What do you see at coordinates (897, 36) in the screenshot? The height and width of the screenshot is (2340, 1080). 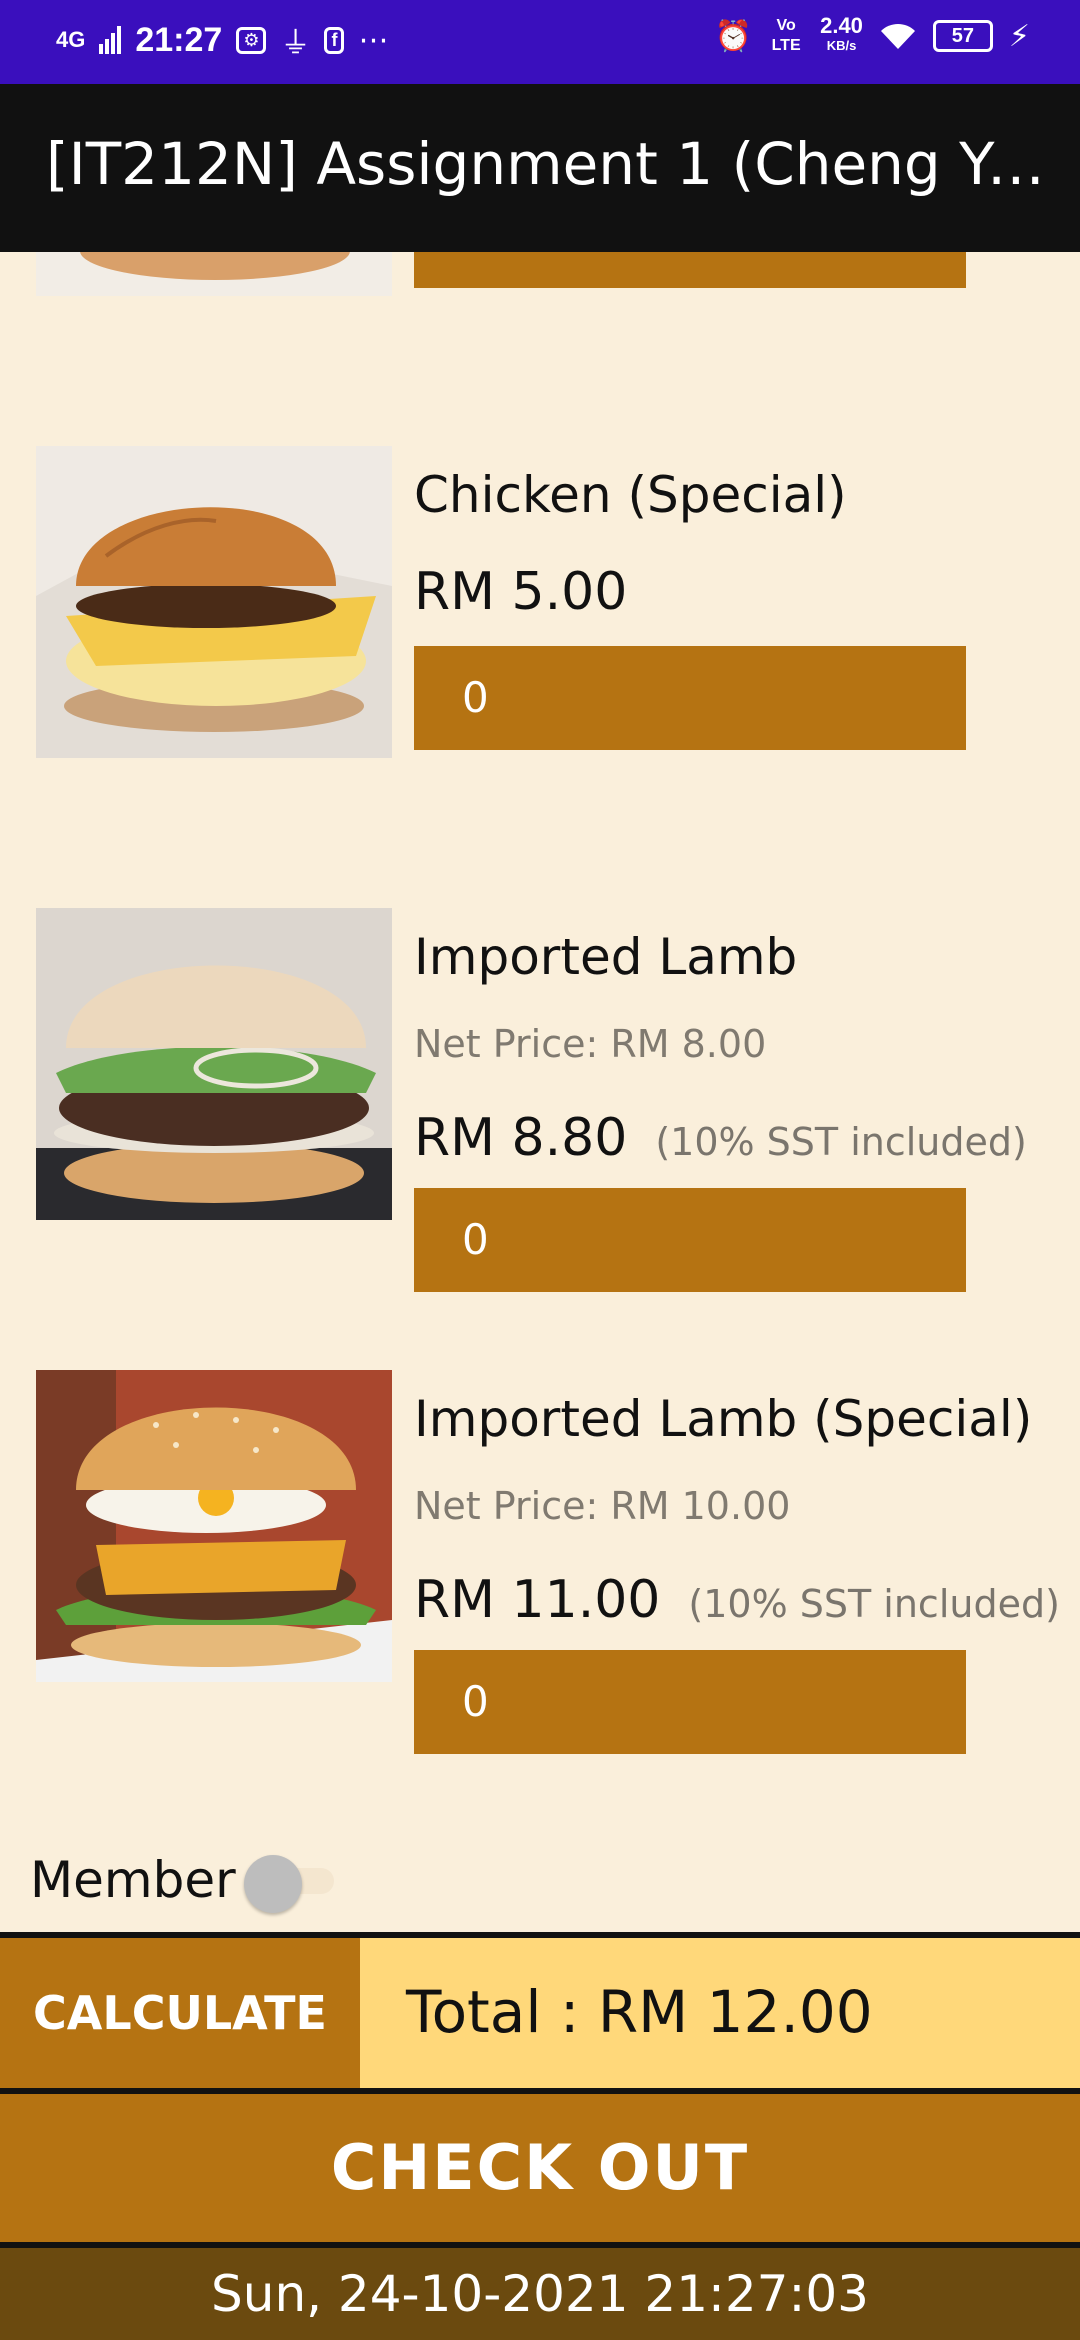 I see `wifi-icon` at bounding box center [897, 36].